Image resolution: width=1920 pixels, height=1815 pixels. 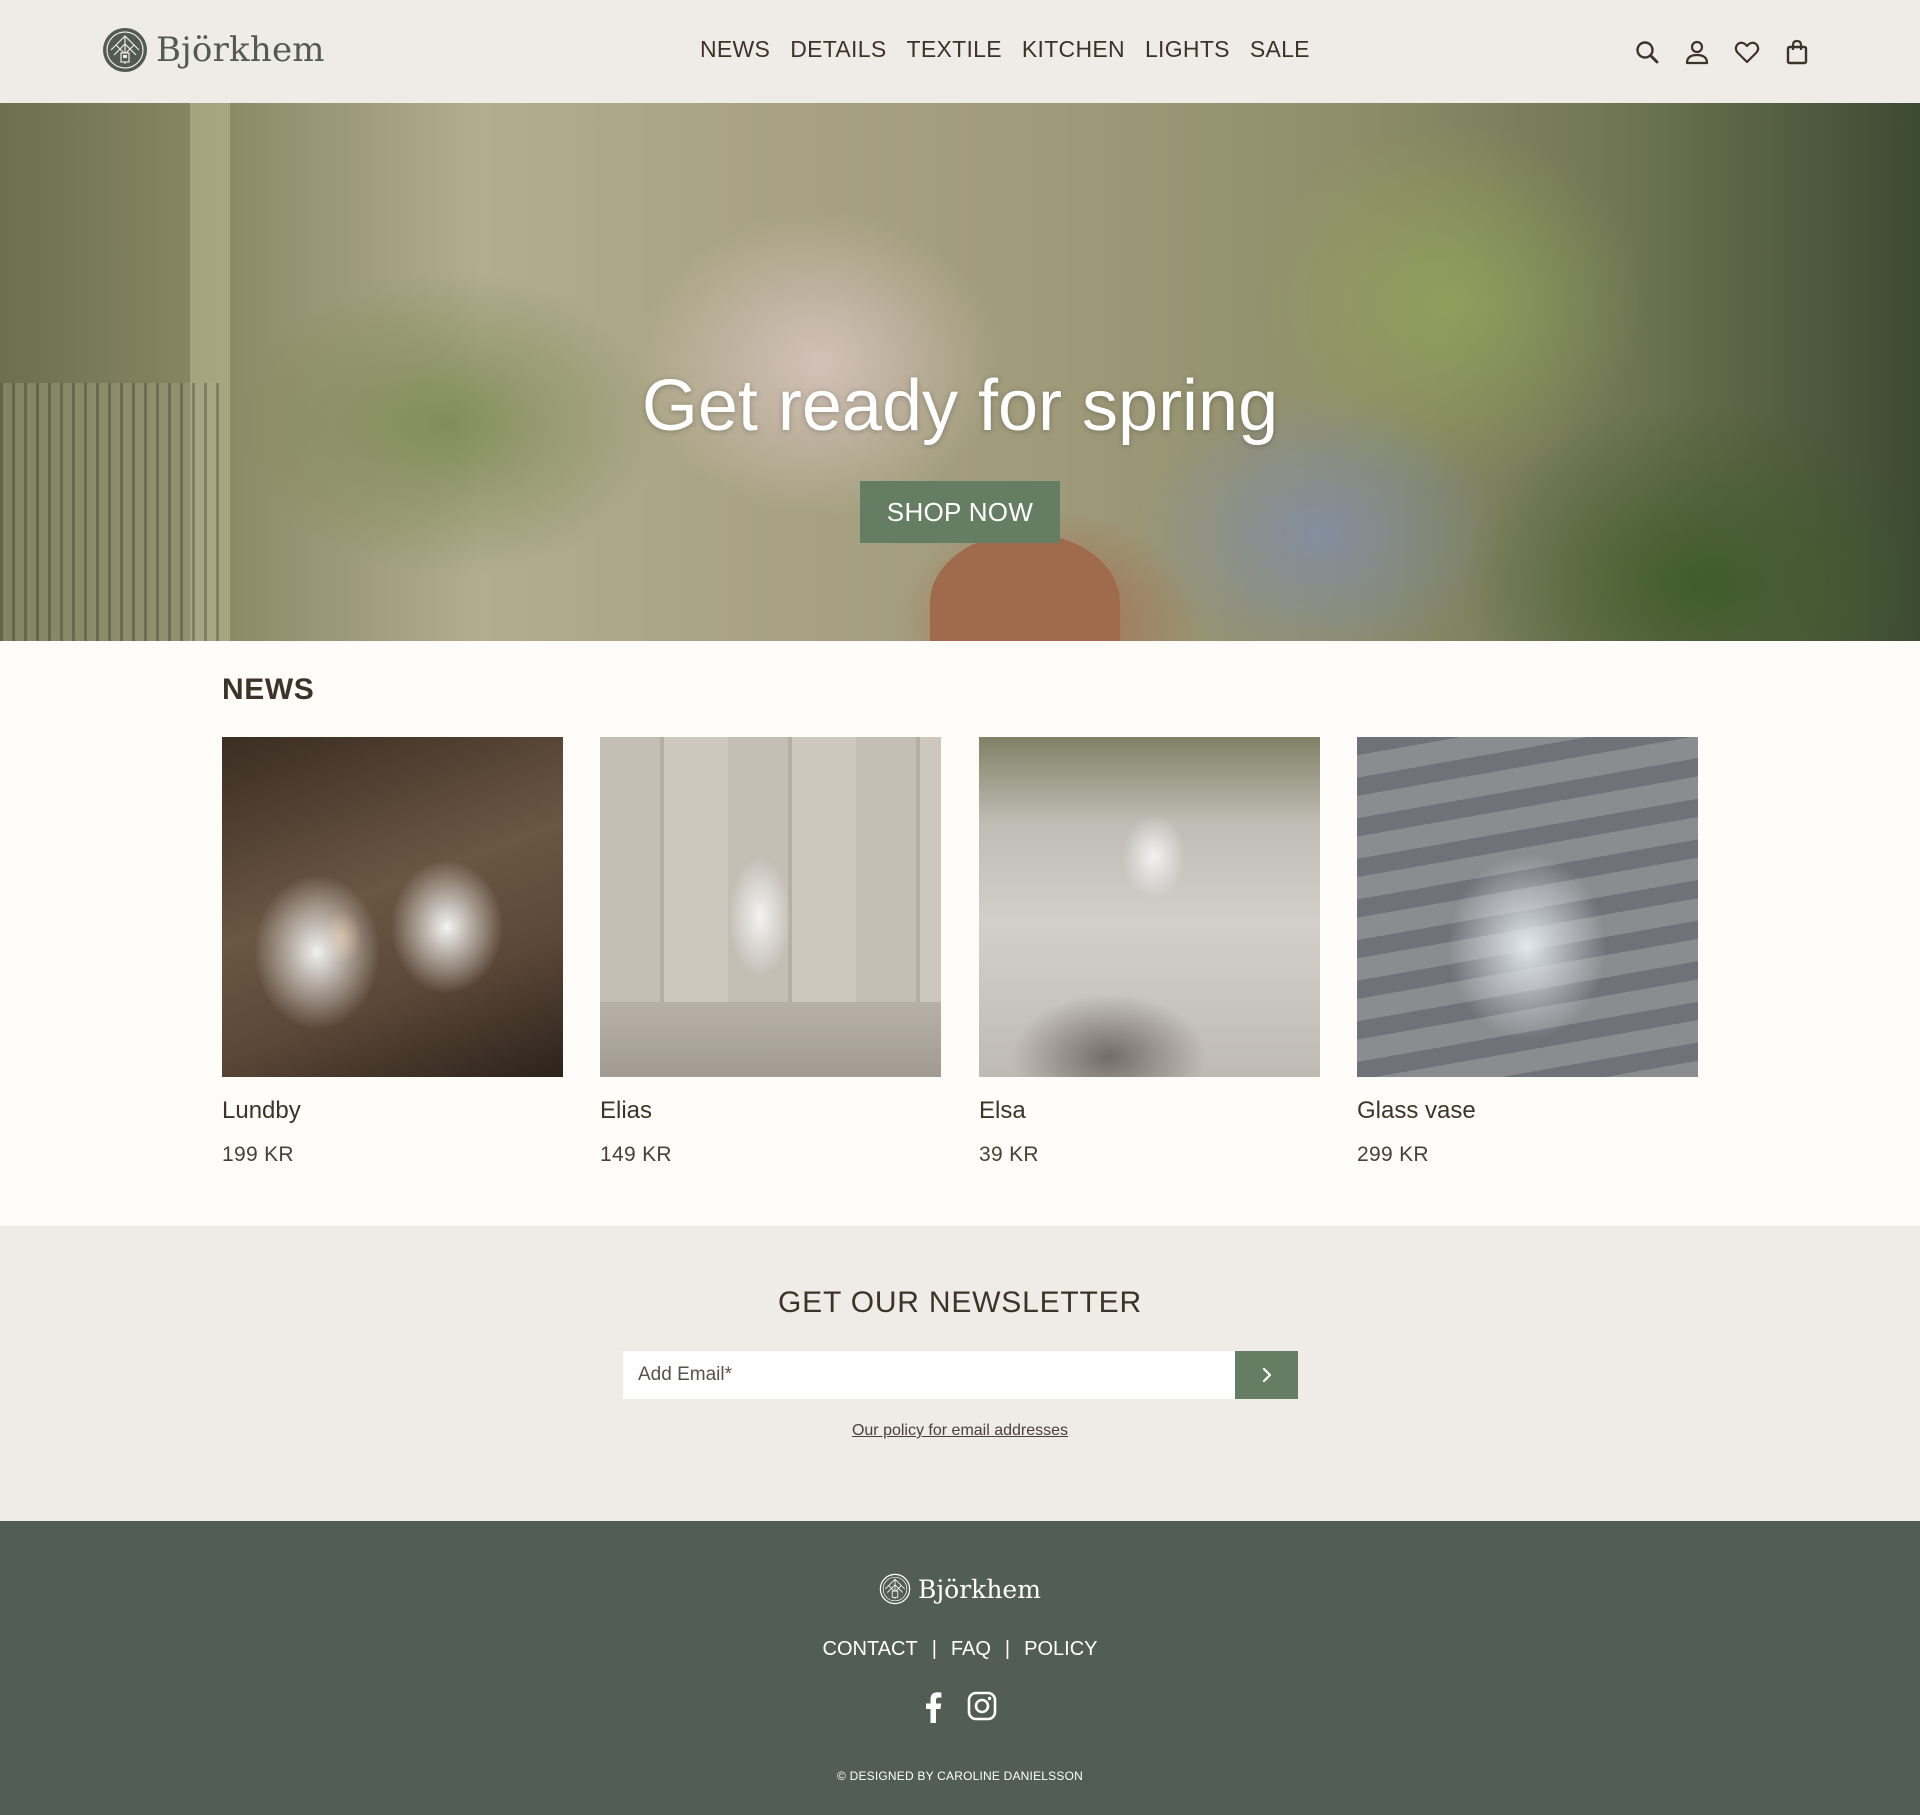 What do you see at coordinates (960, 1776) in the screenshot?
I see `copyright-text: © DESIGNED BY CAROLINE DANIELSSON` at bounding box center [960, 1776].